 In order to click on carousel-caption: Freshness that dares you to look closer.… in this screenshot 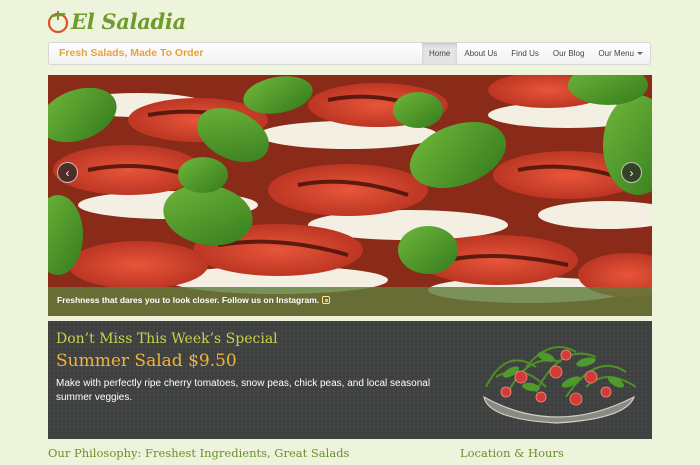, I will do `click(194, 300)`.